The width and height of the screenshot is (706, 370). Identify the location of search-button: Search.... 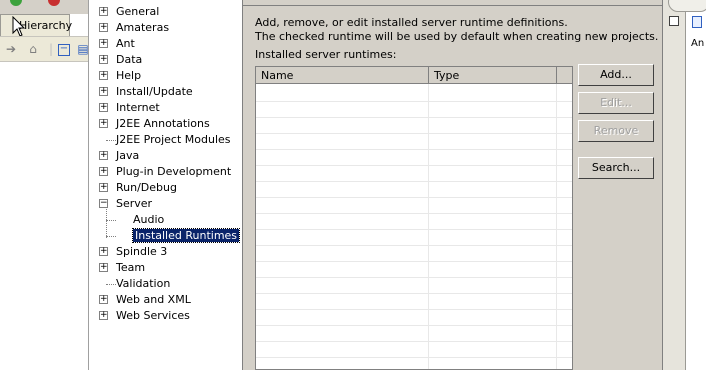
(616, 168).